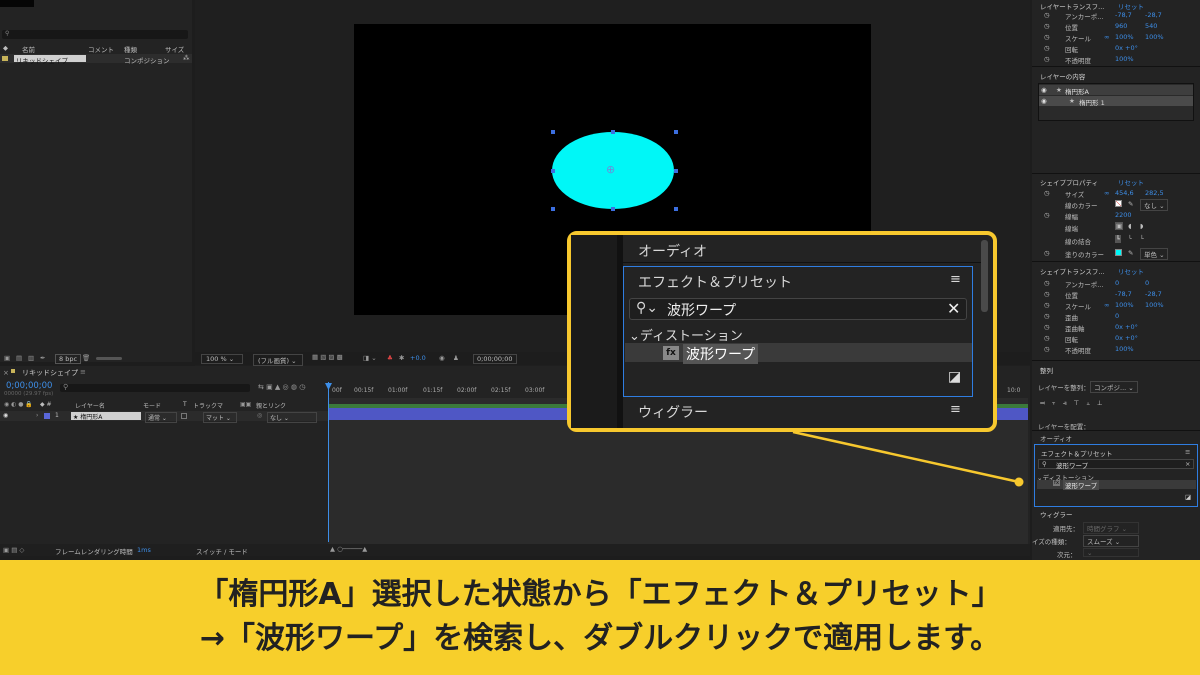 Image resolution: width=1200 pixels, height=675 pixels. Describe the element at coordinates (1153, 294) in the screenshot. I see `st-position-y: -28,7` at that location.